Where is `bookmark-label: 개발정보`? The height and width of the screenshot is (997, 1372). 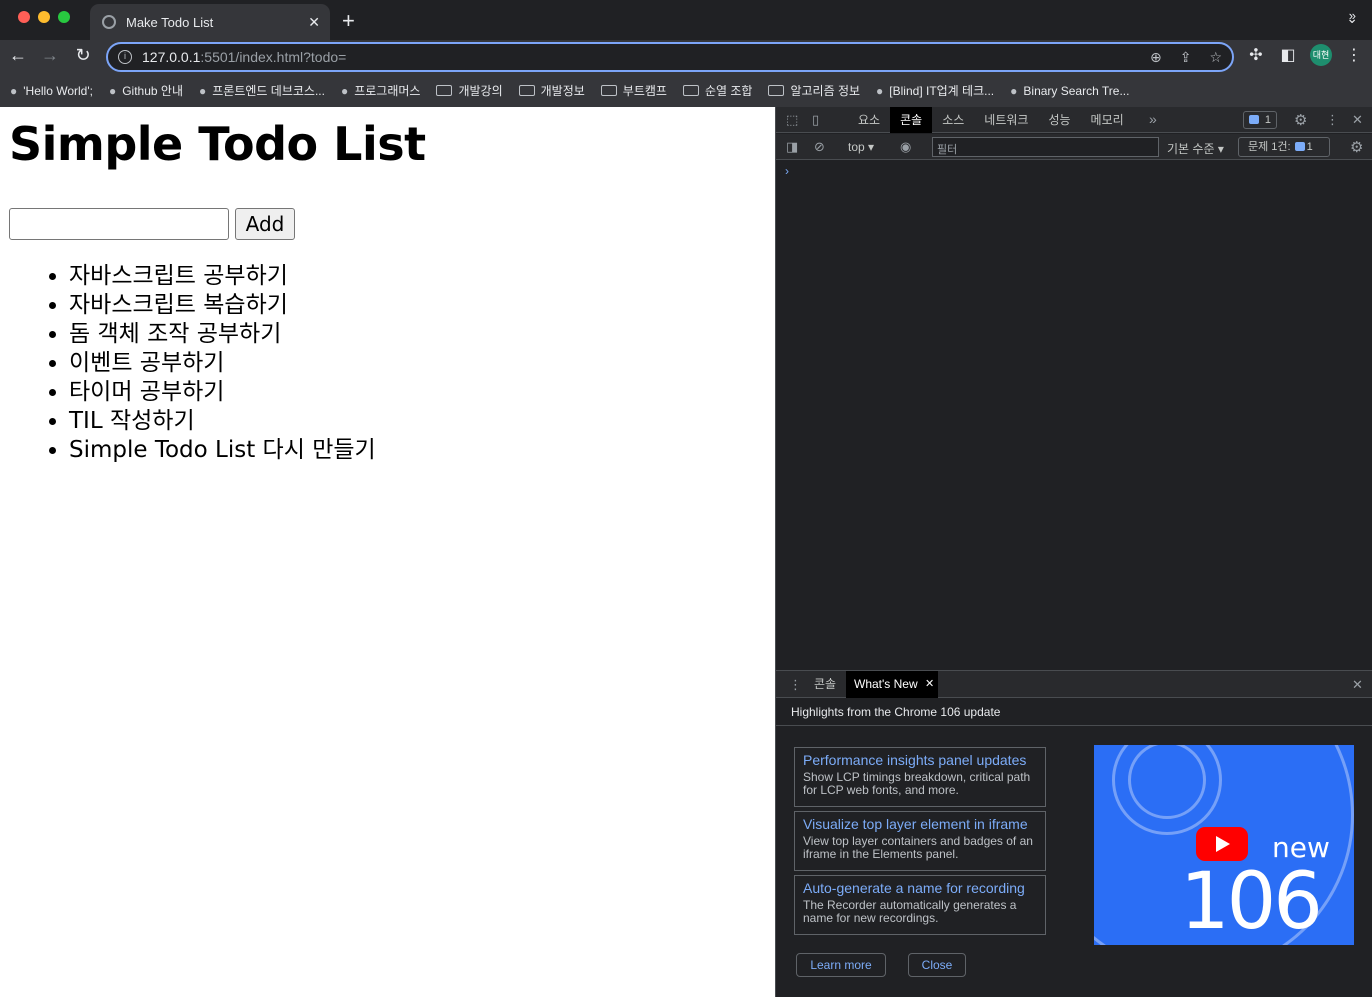
bookmark-label: 개발정보 is located at coordinates (562, 91).